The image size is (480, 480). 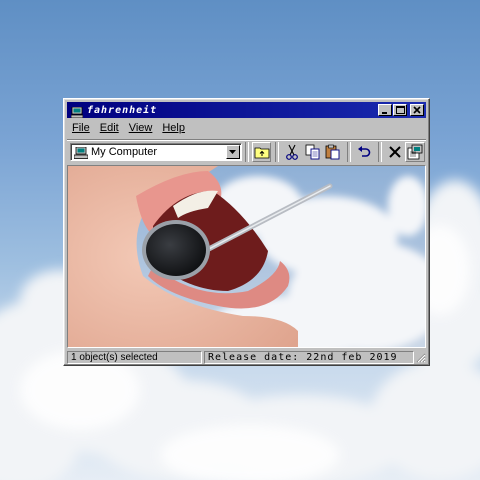 What do you see at coordinates (134, 357) in the screenshot?
I see `status-selection: 1 object(s) selected` at bounding box center [134, 357].